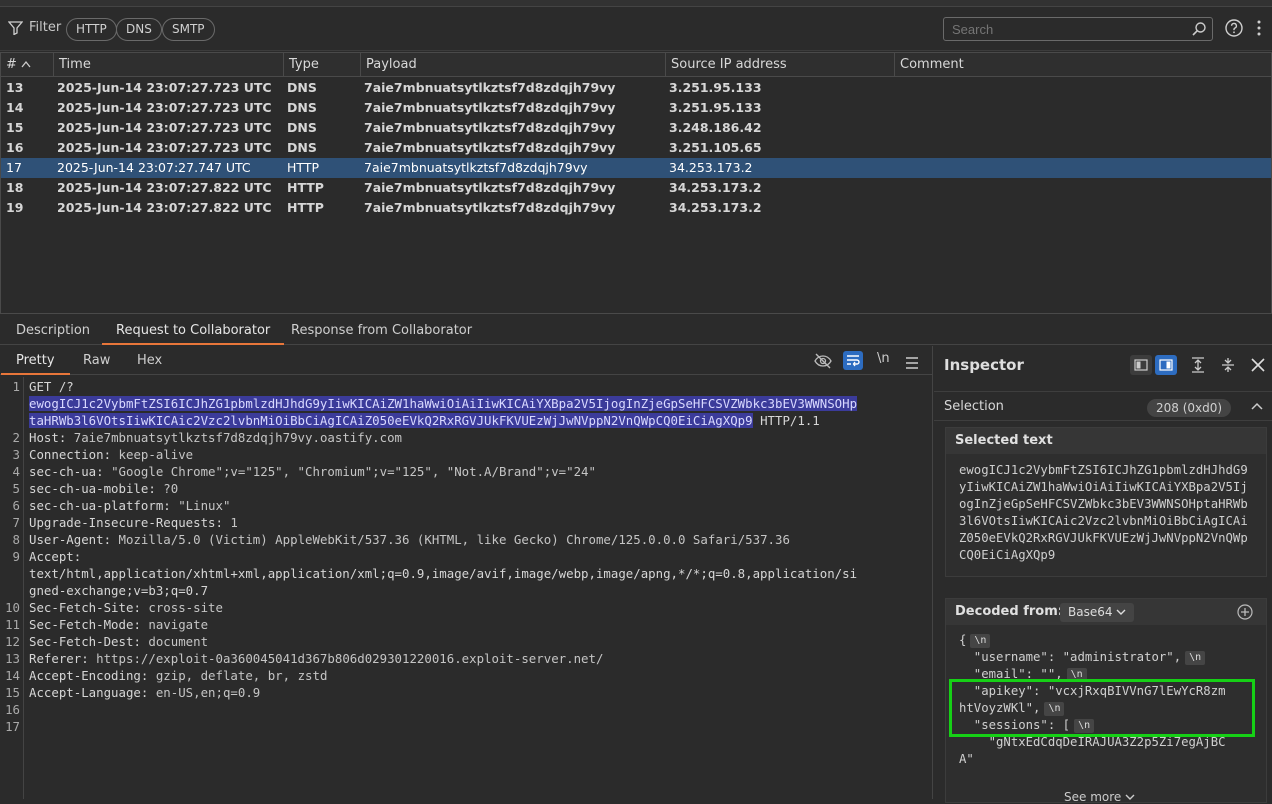 The image size is (1272, 804). Describe the element at coordinates (1234, 28) in the screenshot. I see `help-icon` at that location.